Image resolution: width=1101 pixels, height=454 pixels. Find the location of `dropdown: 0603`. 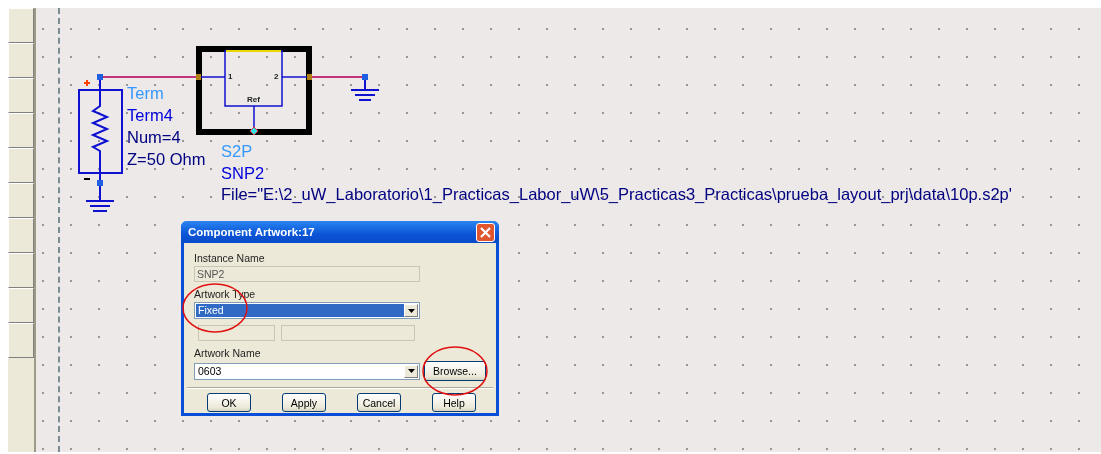

dropdown: 0603 is located at coordinates (307, 371).